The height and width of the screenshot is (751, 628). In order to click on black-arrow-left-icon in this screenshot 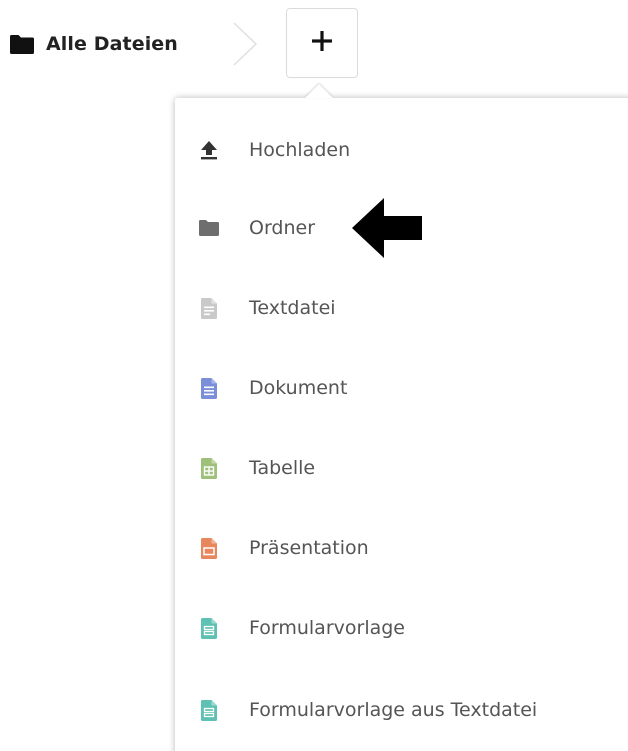, I will do `click(387, 230)`.